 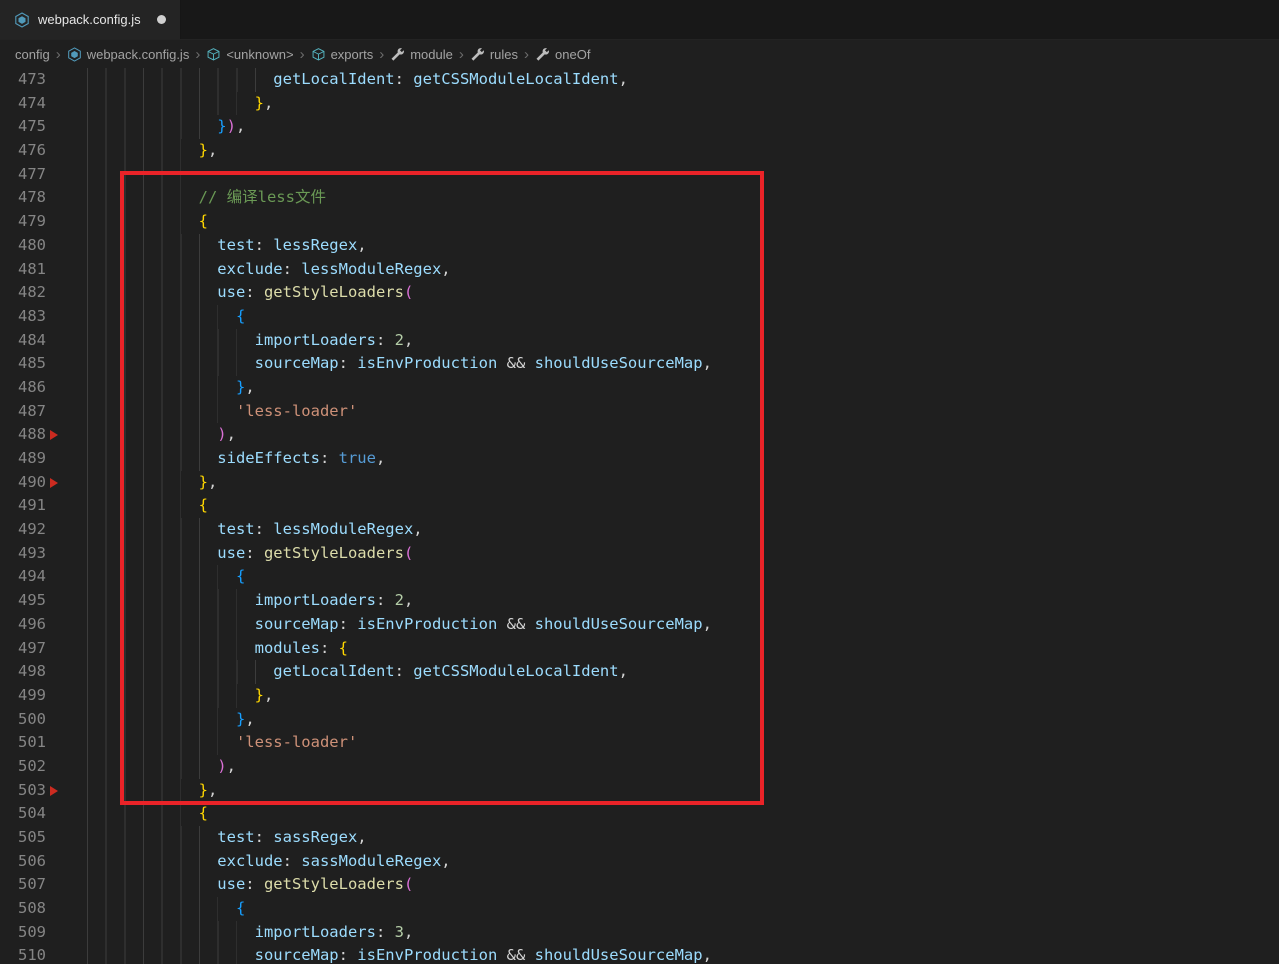 I want to click on code-line: 480 test: lessRegex,, so click(x=639, y=245).